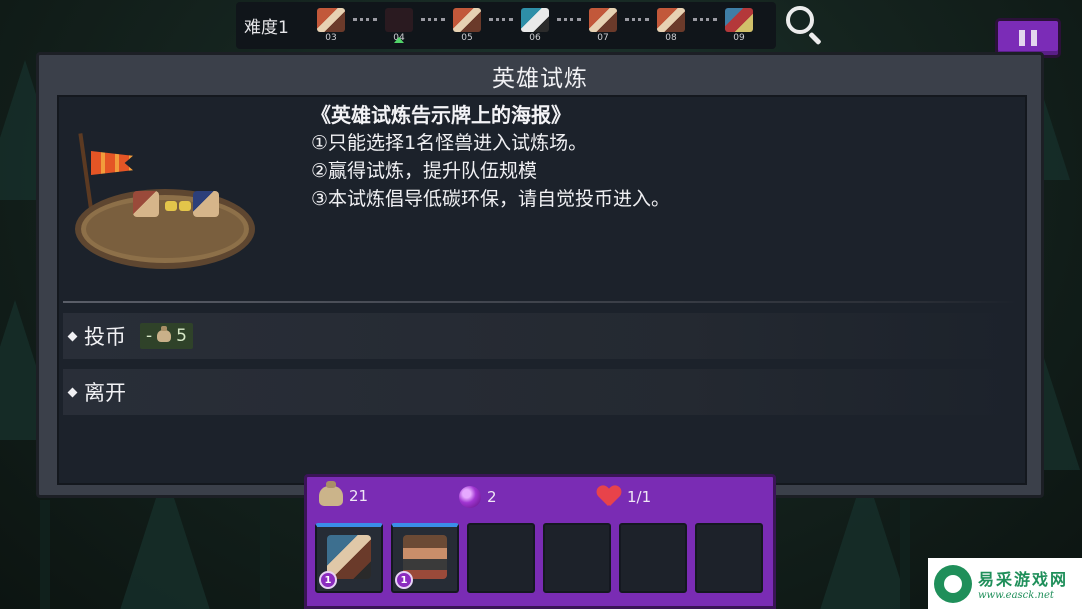  I want to click on difficulty-label: 难度1, so click(266, 28).